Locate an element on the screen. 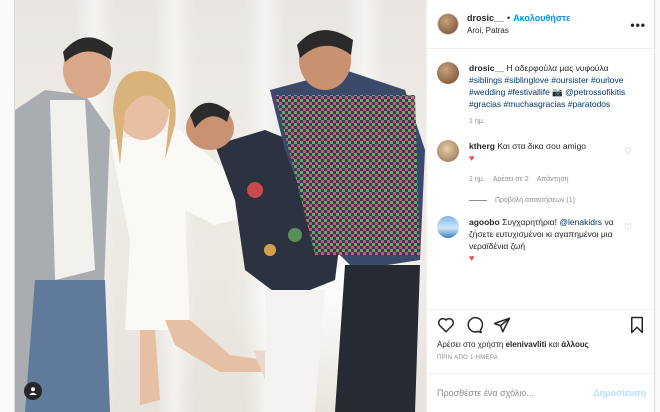 This screenshot has height=412, width=660. camera-emoji: 📷 is located at coordinates (557, 92).